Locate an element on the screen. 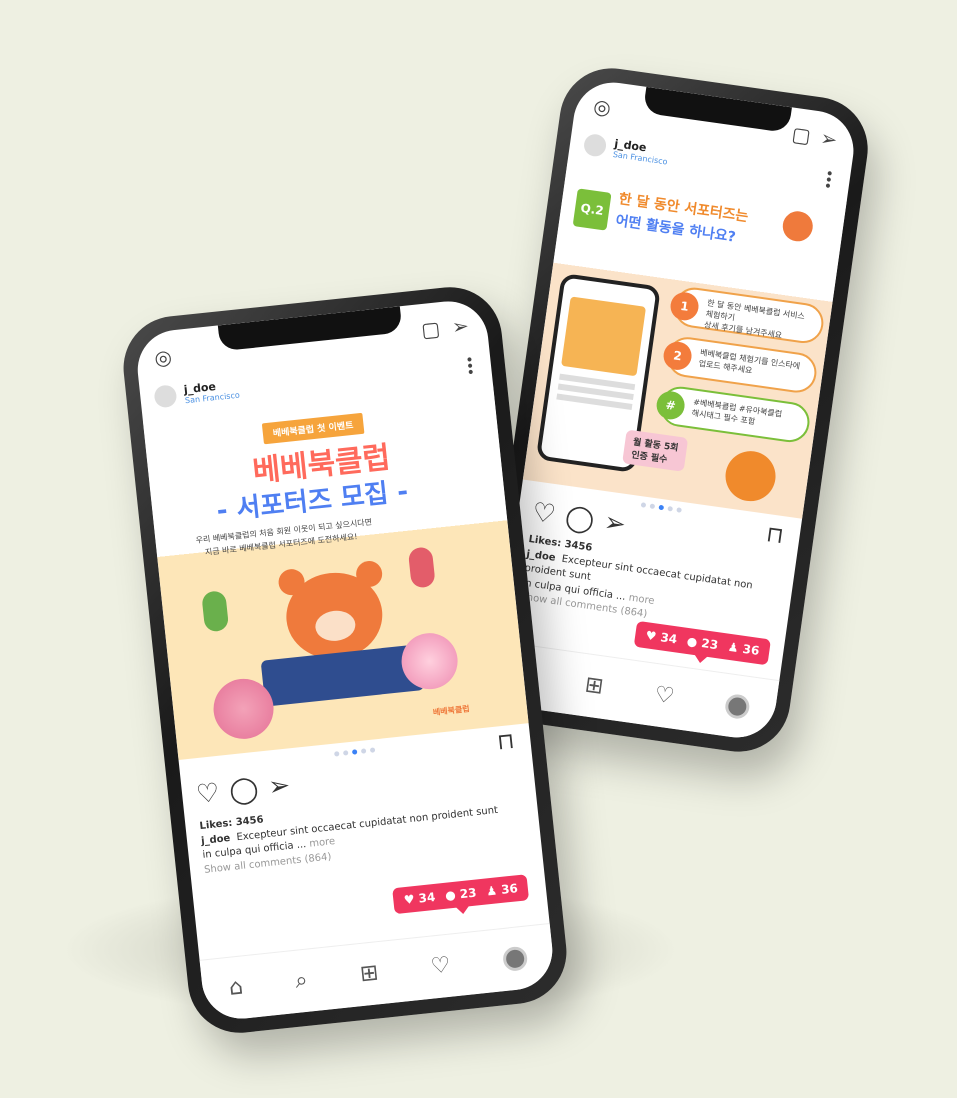 This screenshot has height=1098, width=957. logo-text: 베베북클럽 is located at coordinates (451, 711).